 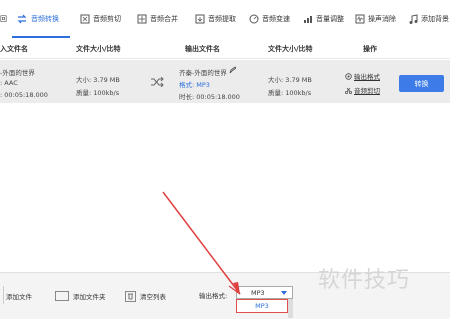 I want to click on clear-list-button: 清空列表, so click(x=145, y=296).